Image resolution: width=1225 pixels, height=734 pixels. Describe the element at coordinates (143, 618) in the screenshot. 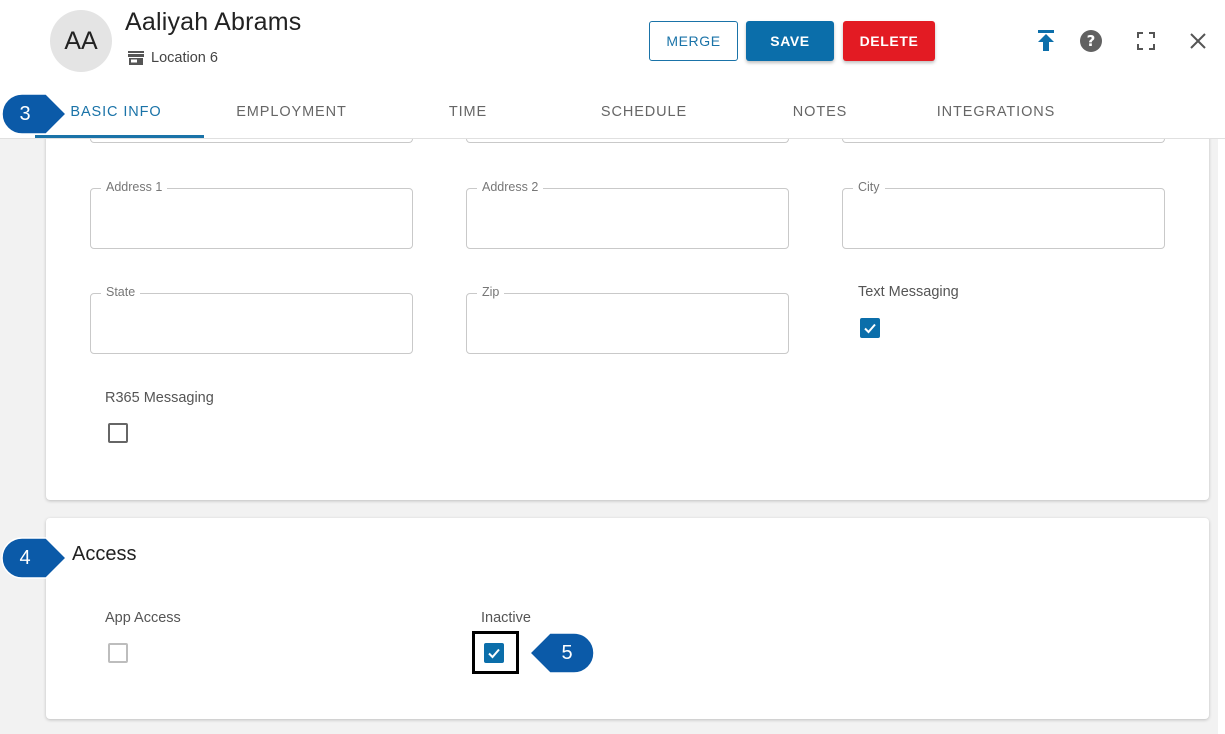

I see `app-access-label: App Access` at that location.